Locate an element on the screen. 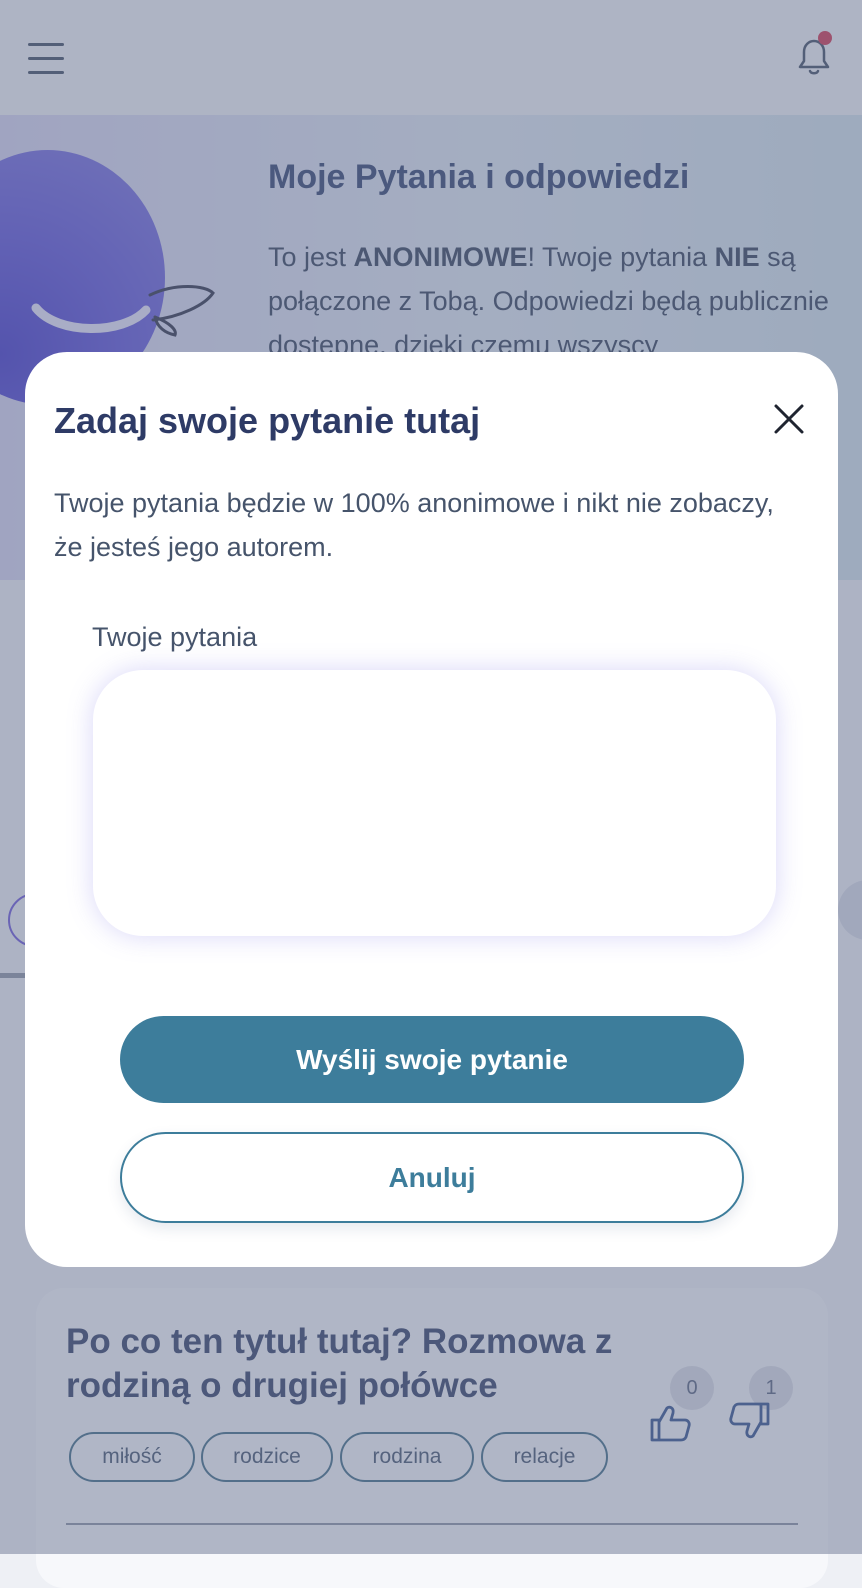  question-field-label: Twoje pytania is located at coordinates (175, 637).